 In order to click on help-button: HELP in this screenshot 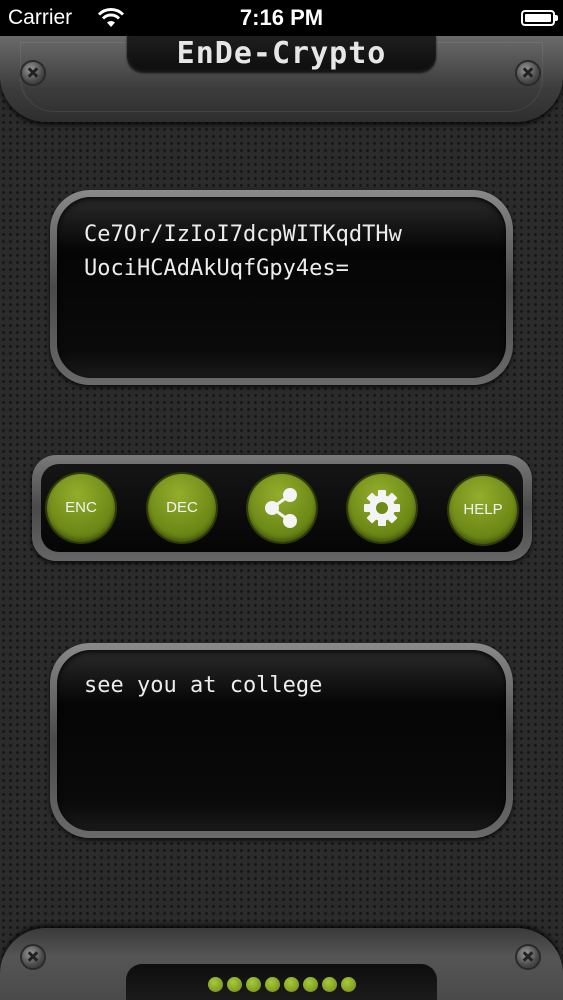, I will do `click(483, 510)`.